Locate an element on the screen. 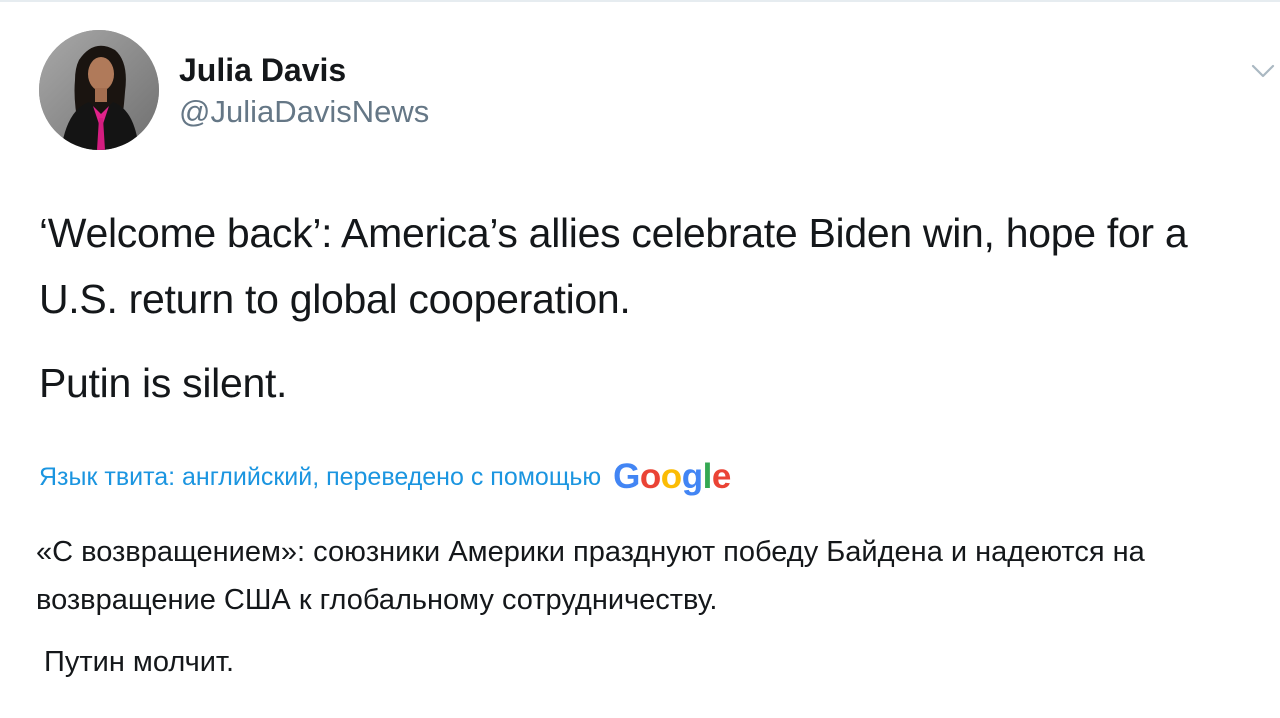 Image resolution: width=1280 pixels, height=718 pixels. chevron-down-icon is located at coordinates (1263, 71).